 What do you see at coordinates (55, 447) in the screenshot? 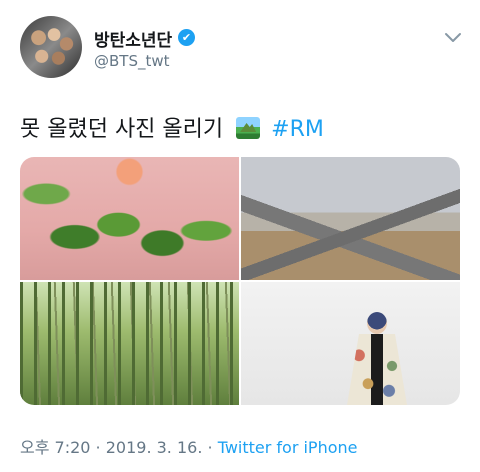
I see `tweet-time: 오후 7:20` at bounding box center [55, 447].